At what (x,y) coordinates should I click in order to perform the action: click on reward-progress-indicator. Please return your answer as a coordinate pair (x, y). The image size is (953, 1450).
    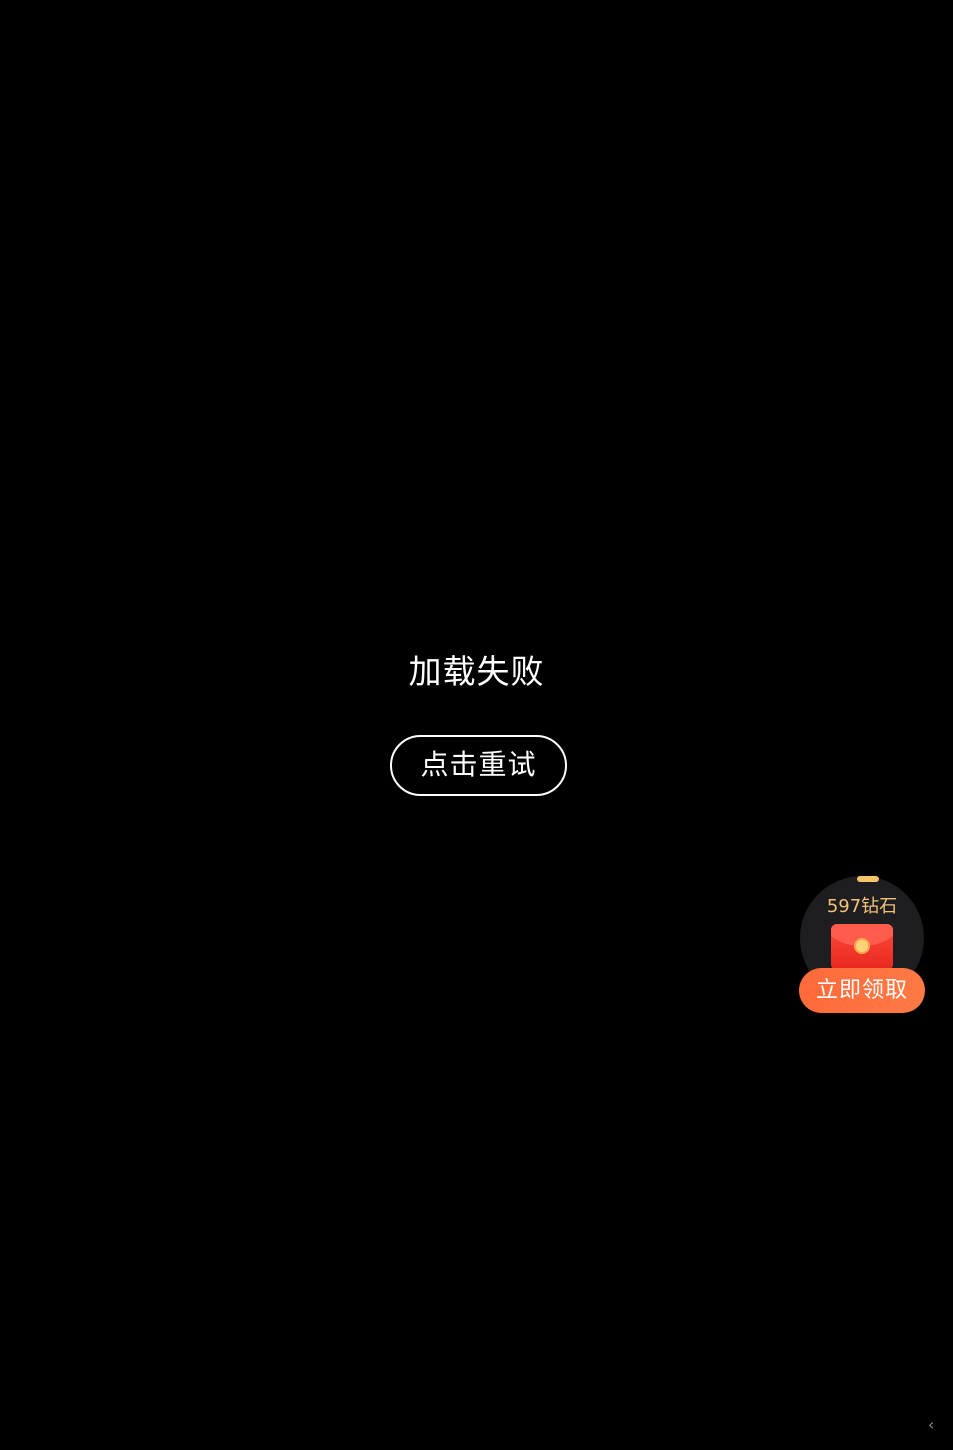
    Looking at the image, I should click on (868, 879).